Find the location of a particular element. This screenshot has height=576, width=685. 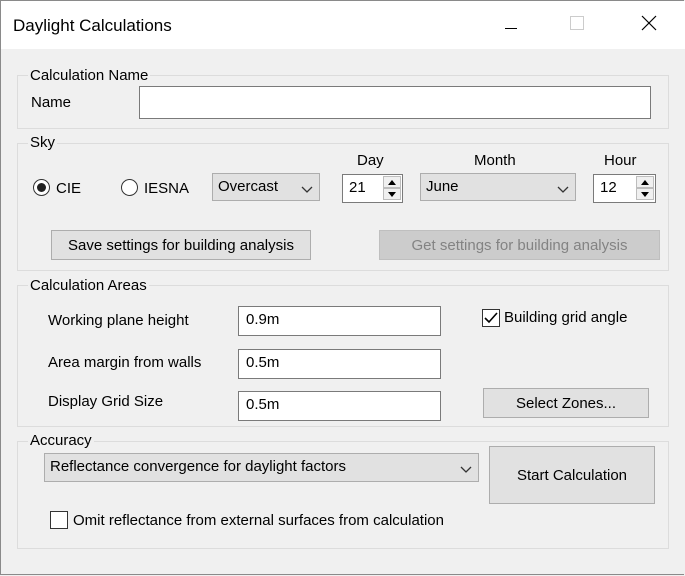

hour-up-button is located at coordinates (645, 182).